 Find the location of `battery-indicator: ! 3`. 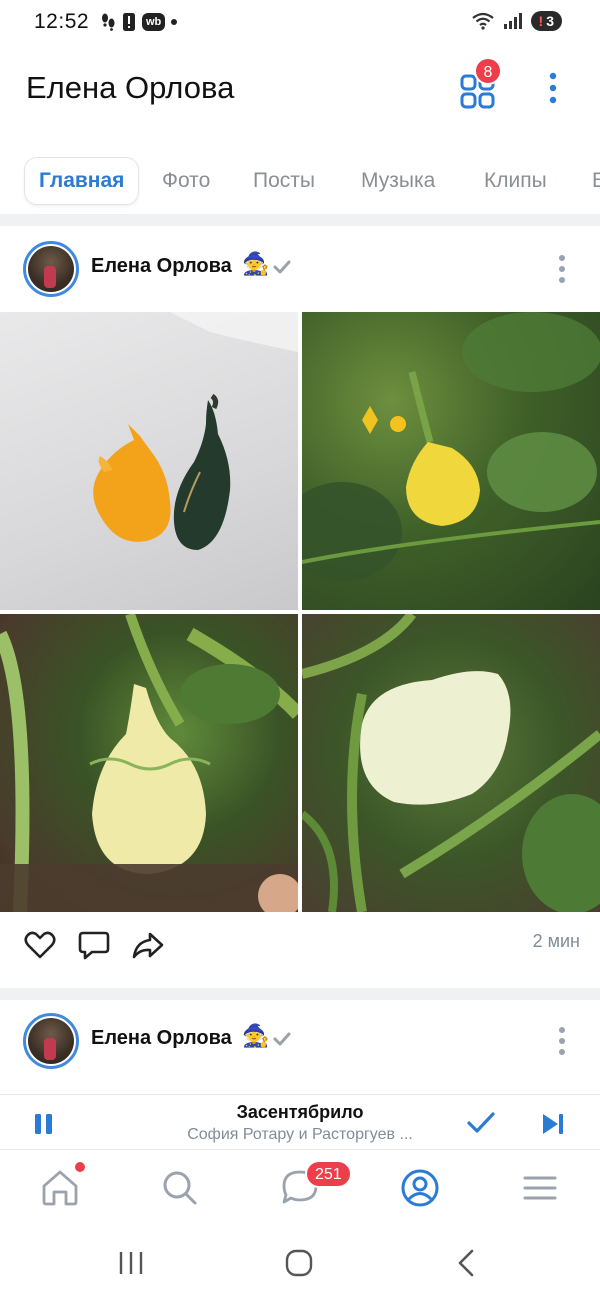

battery-indicator: ! 3 is located at coordinates (546, 21).